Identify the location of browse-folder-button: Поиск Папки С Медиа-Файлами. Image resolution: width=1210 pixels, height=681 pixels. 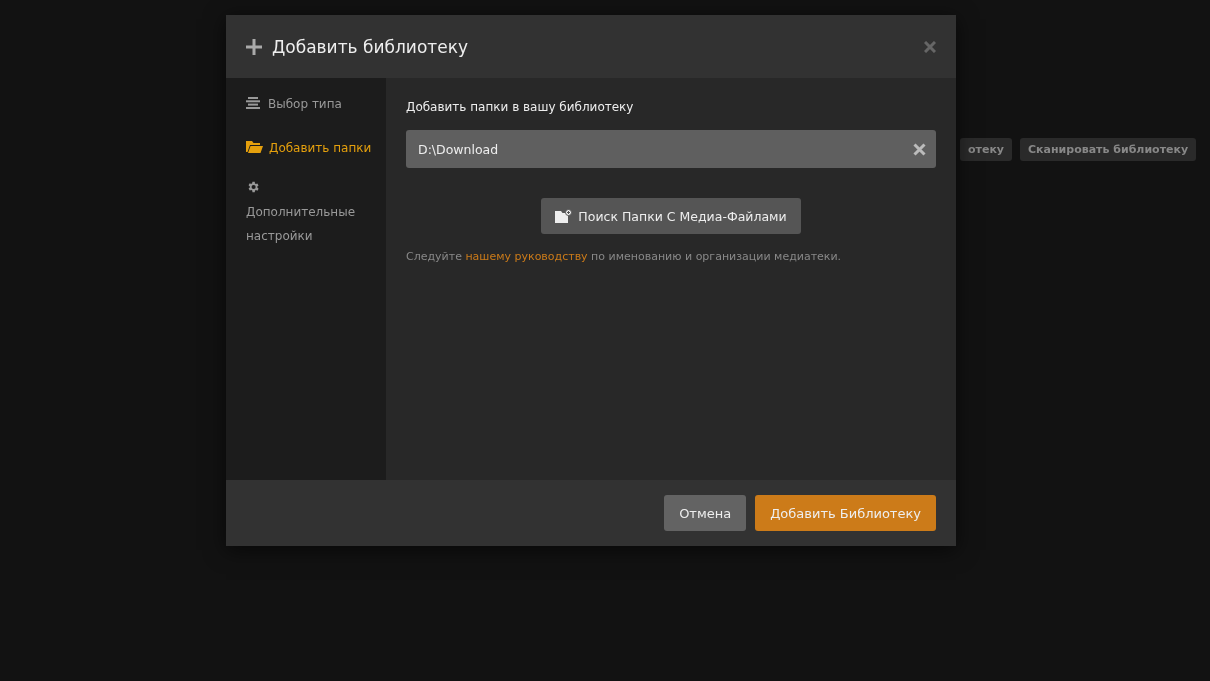
(671, 216).